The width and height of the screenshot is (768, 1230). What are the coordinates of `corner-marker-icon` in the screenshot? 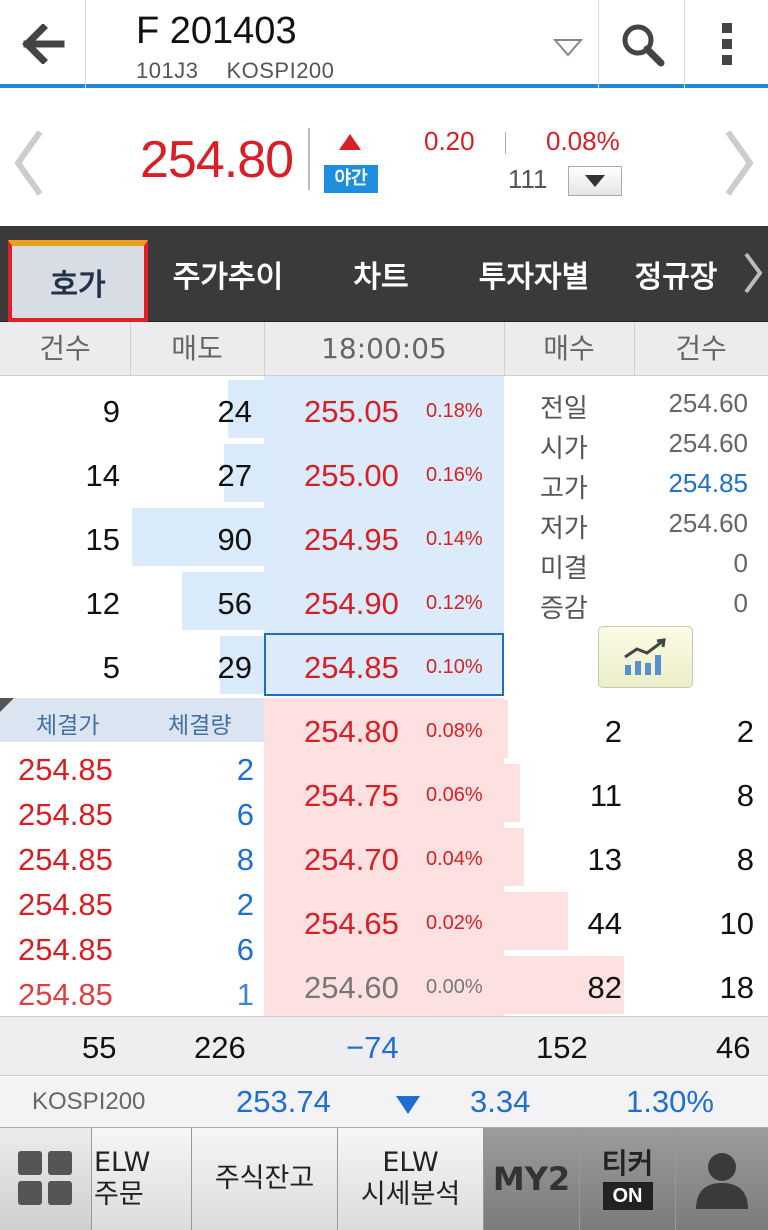 It's located at (7, 705).